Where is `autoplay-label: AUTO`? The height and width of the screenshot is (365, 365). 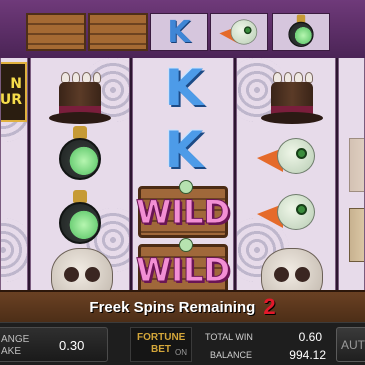
autoplay-label: AUTO is located at coordinates (353, 345).